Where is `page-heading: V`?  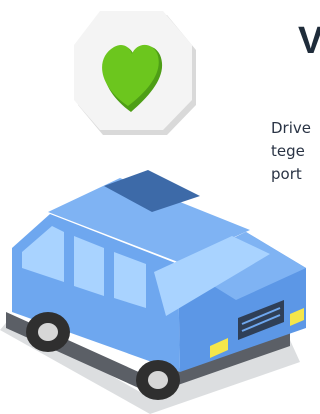 page-heading: V is located at coordinates (309, 41).